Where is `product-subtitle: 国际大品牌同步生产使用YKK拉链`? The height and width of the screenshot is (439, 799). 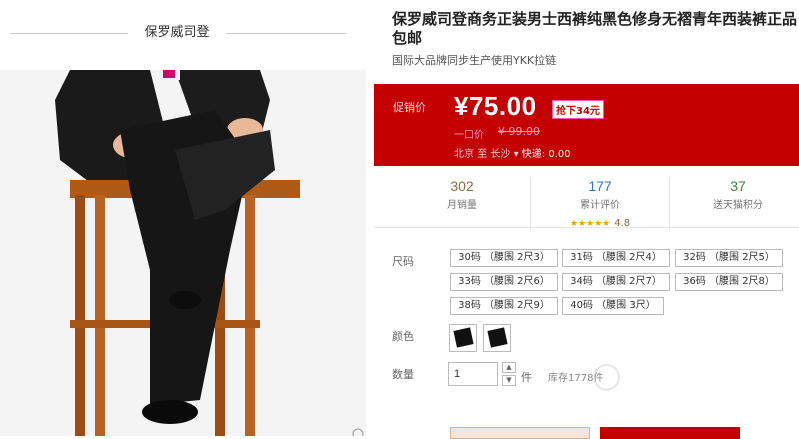 product-subtitle: 国际大品牌同步生产使用YKK拉链 is located at coordinates (474, 60).